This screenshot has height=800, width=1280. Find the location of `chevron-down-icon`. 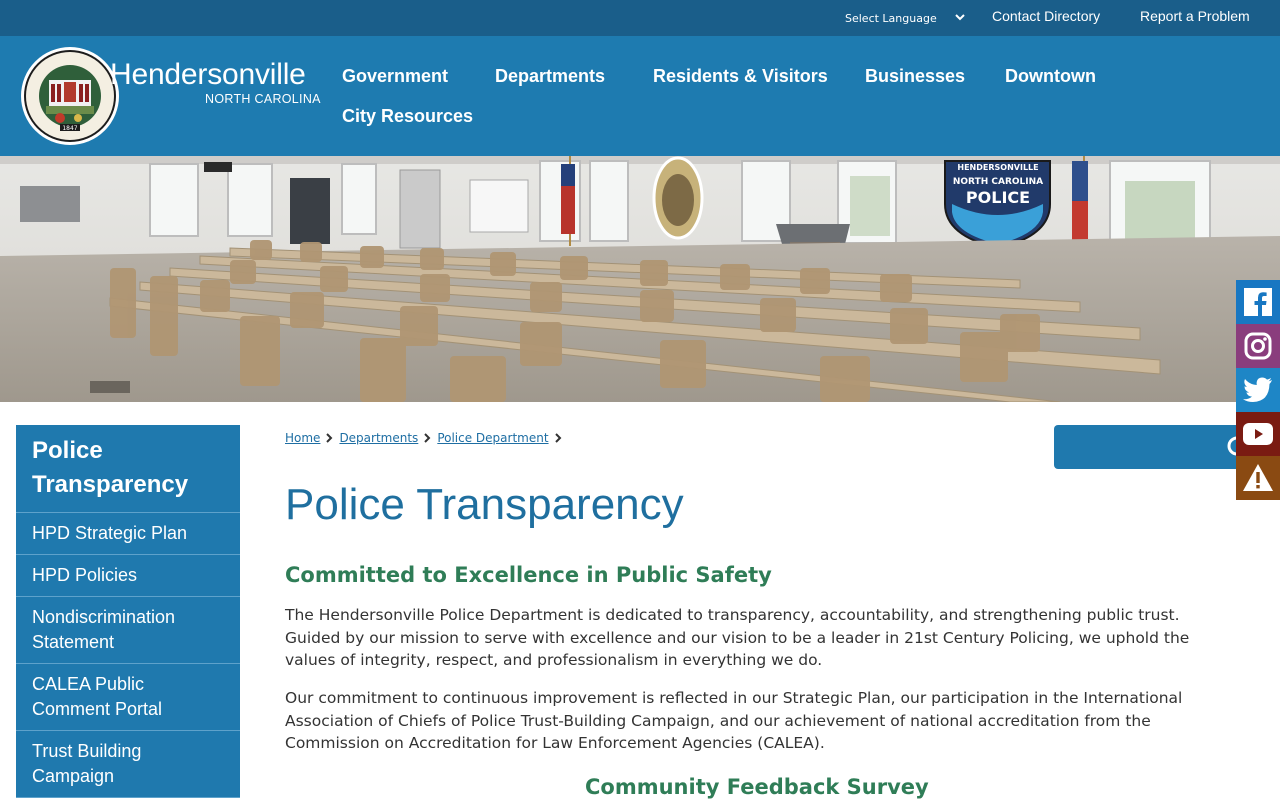

chevron-down-icon is located at coordinates (960, 17).